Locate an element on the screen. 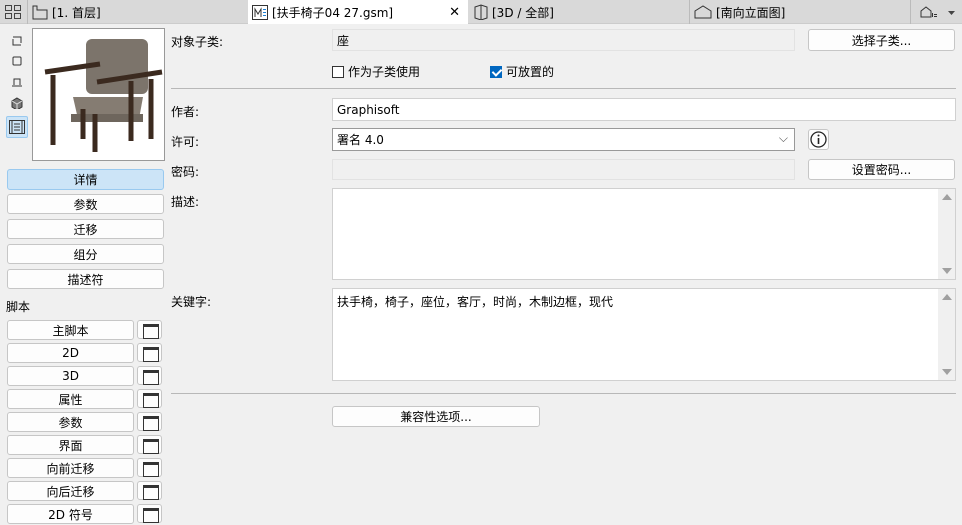  keywords-textarea: 扶手椅，椅子，座位，客厅，时尚，木制边框，现代 is located at coordinates (644, 334).